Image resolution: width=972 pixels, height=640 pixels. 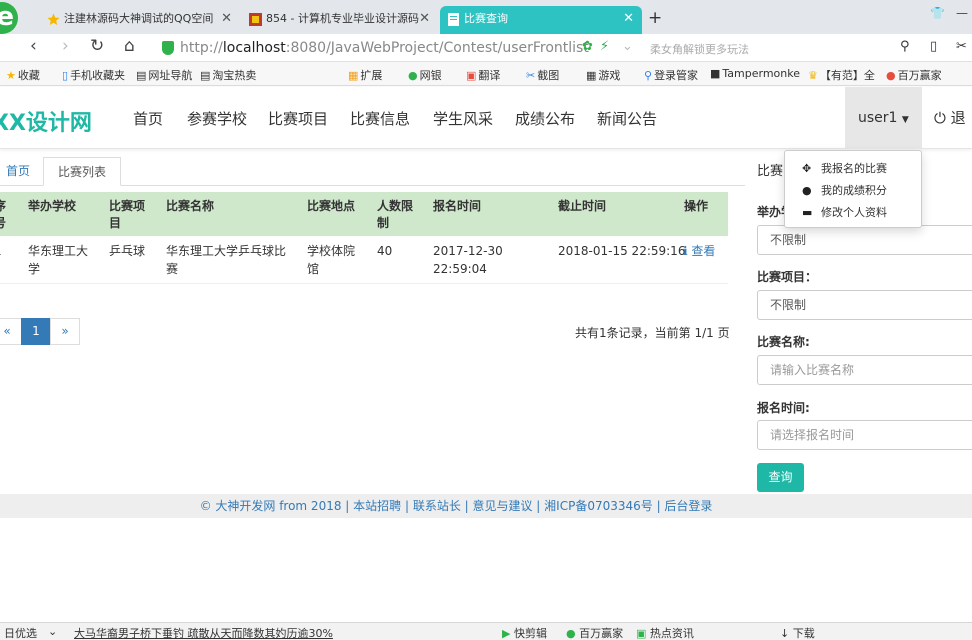 What do you see at coordinates (164, 75) in the screenshot?
I see `bookmark-item: ▤ 网址导航` at bounding box center [164, 75].